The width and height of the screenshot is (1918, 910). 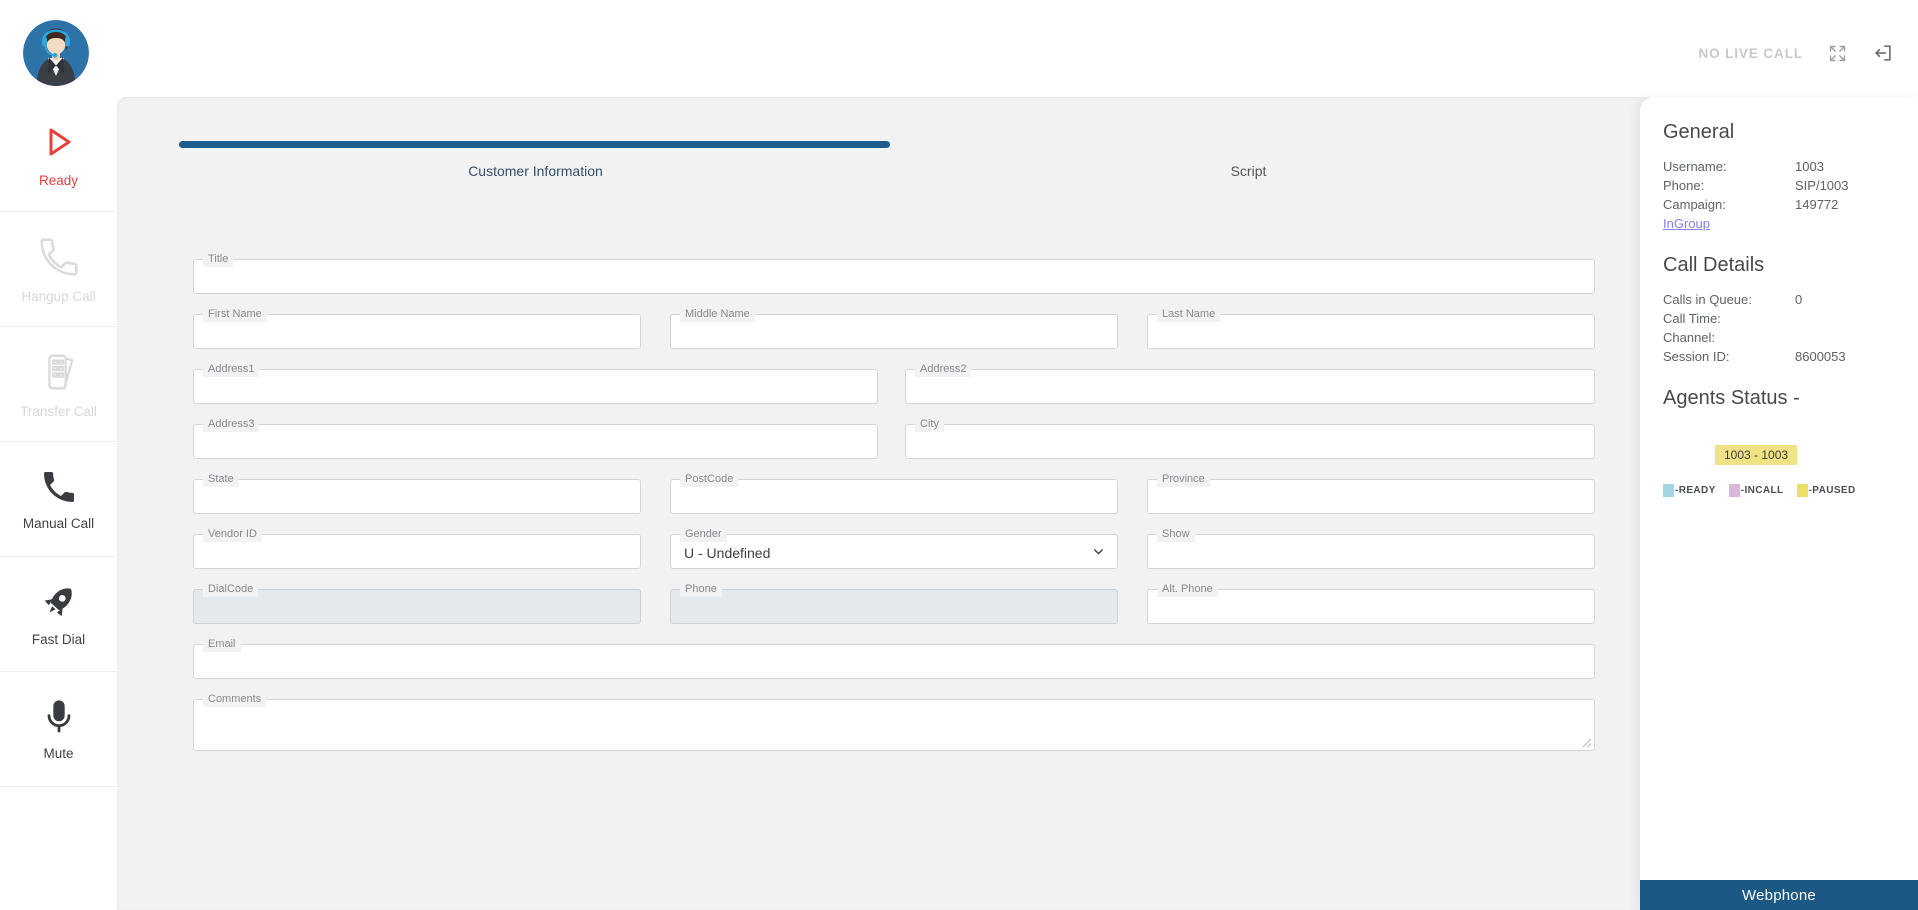 What do you see at coordinates (1694, 204) in the screenshot?
I see `campaign-label: Campaign:` at bounding box center [1694, 204].